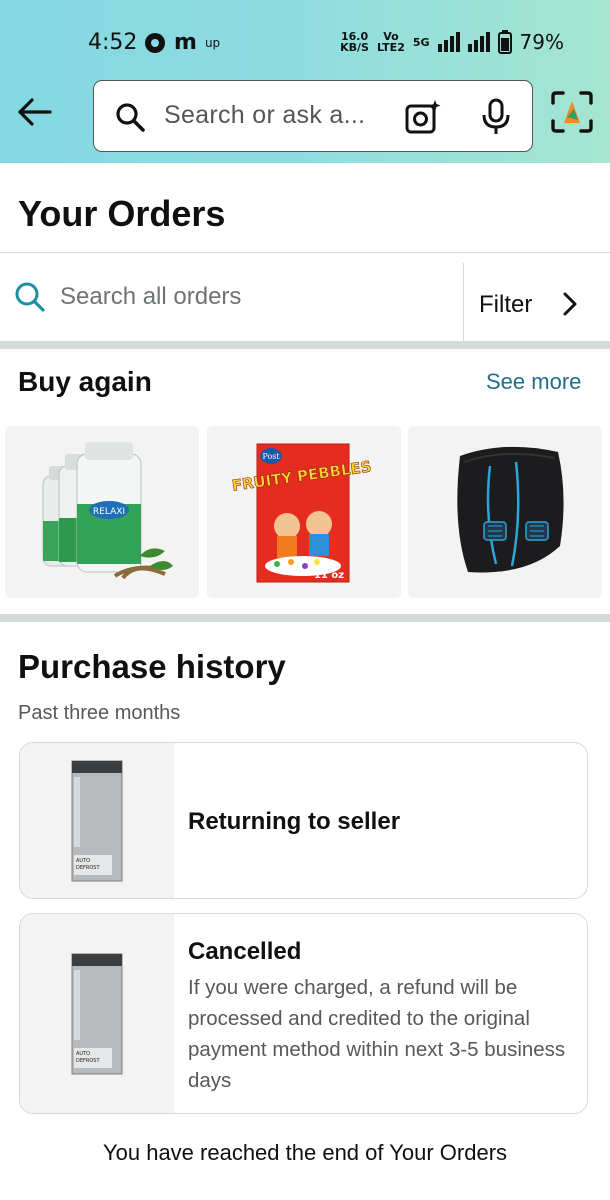 The image size is (610, 1200). What do you see at coordinates (572, 112) in the screenshot?
I see `scan-icon` at bounding box center [572, 112].